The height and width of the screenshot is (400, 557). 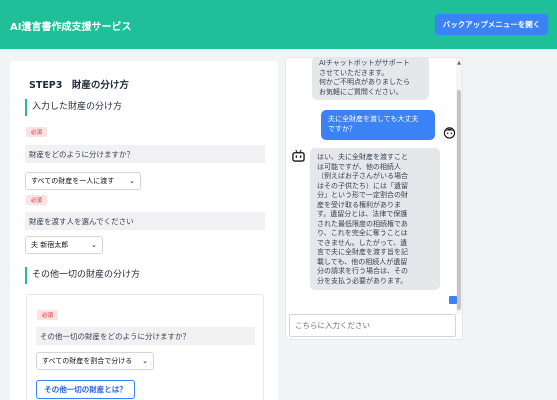 What do you see at coordinates (71, 27) in the screenshot?
I see `app-title: AI遺言書作成支援サービス` at bounding box center [71, 27].